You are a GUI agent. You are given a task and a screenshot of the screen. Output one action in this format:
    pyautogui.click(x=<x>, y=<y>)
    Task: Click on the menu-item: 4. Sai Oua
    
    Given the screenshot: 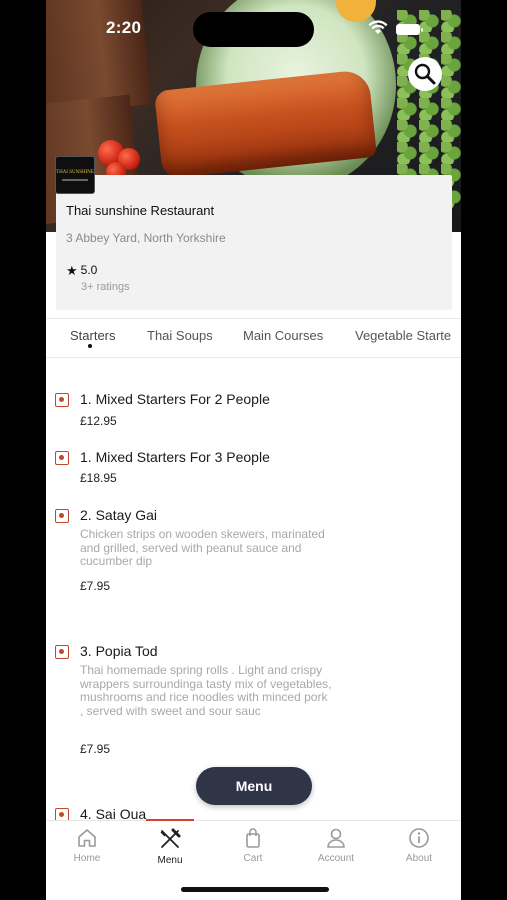 What is the action you would take?
    pyautogui.click(x=253, y=813)
    